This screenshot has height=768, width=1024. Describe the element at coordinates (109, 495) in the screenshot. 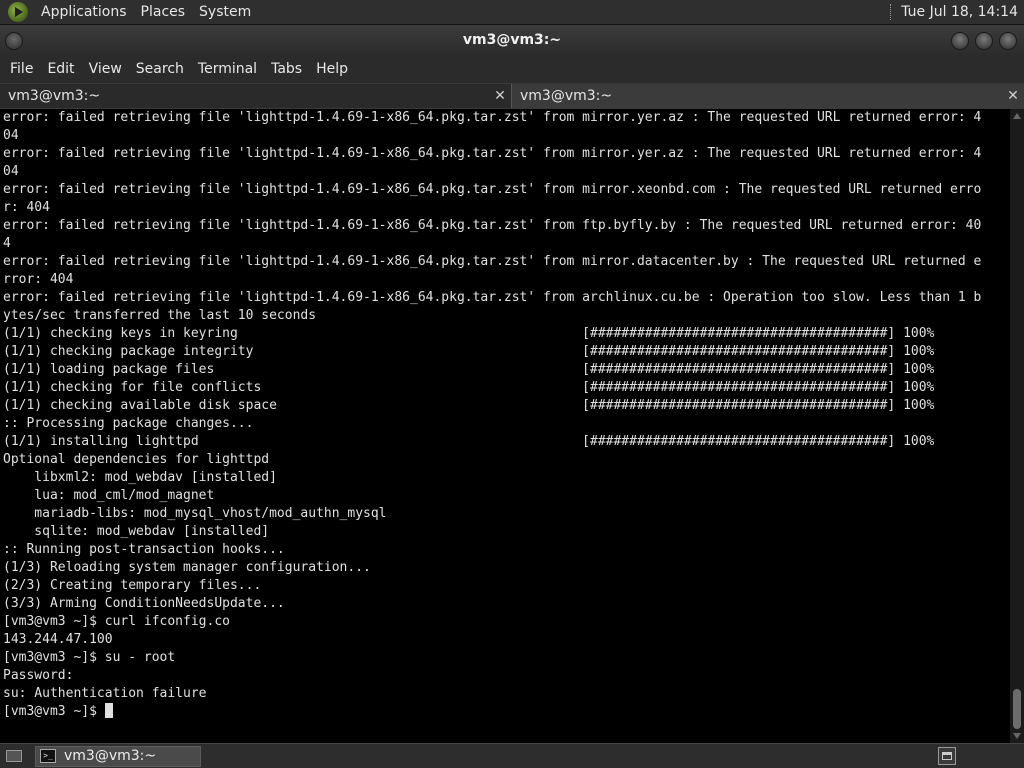

I see `terminal-line: lua: mod_cml/mod_magnet` at that location.